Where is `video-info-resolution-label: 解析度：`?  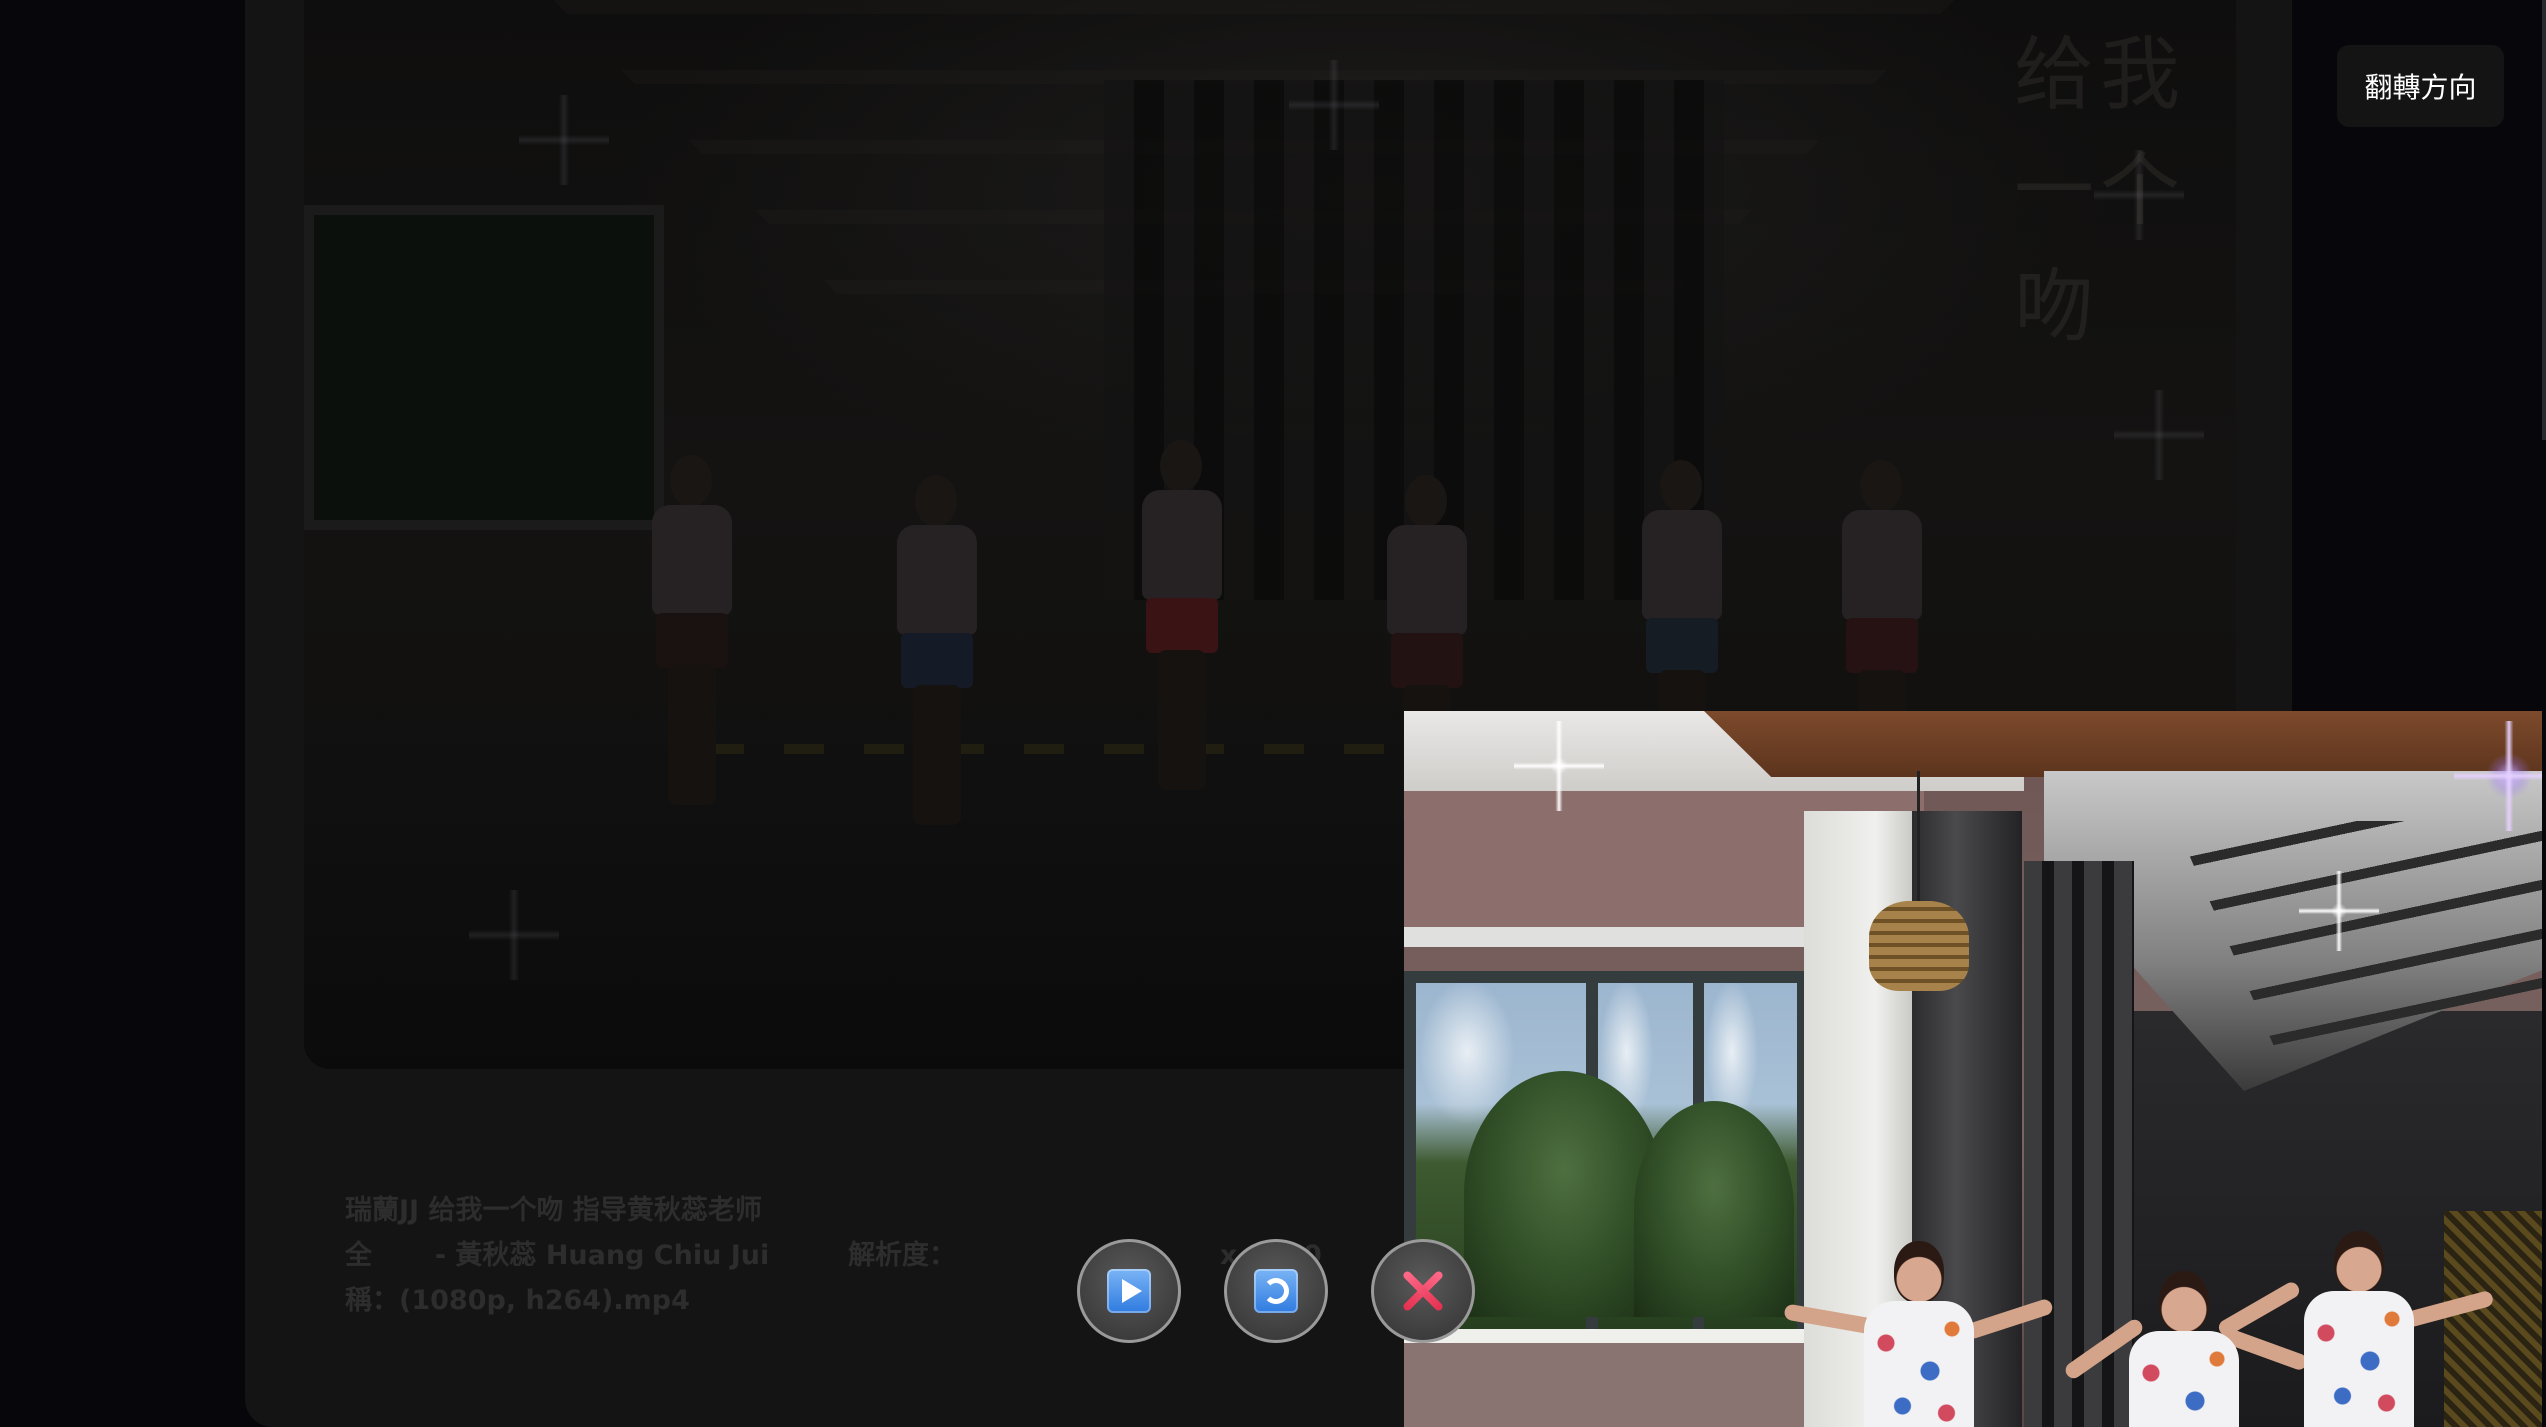
video-info-resolution-label: 解析度： is located at coordinates (902, 1255).